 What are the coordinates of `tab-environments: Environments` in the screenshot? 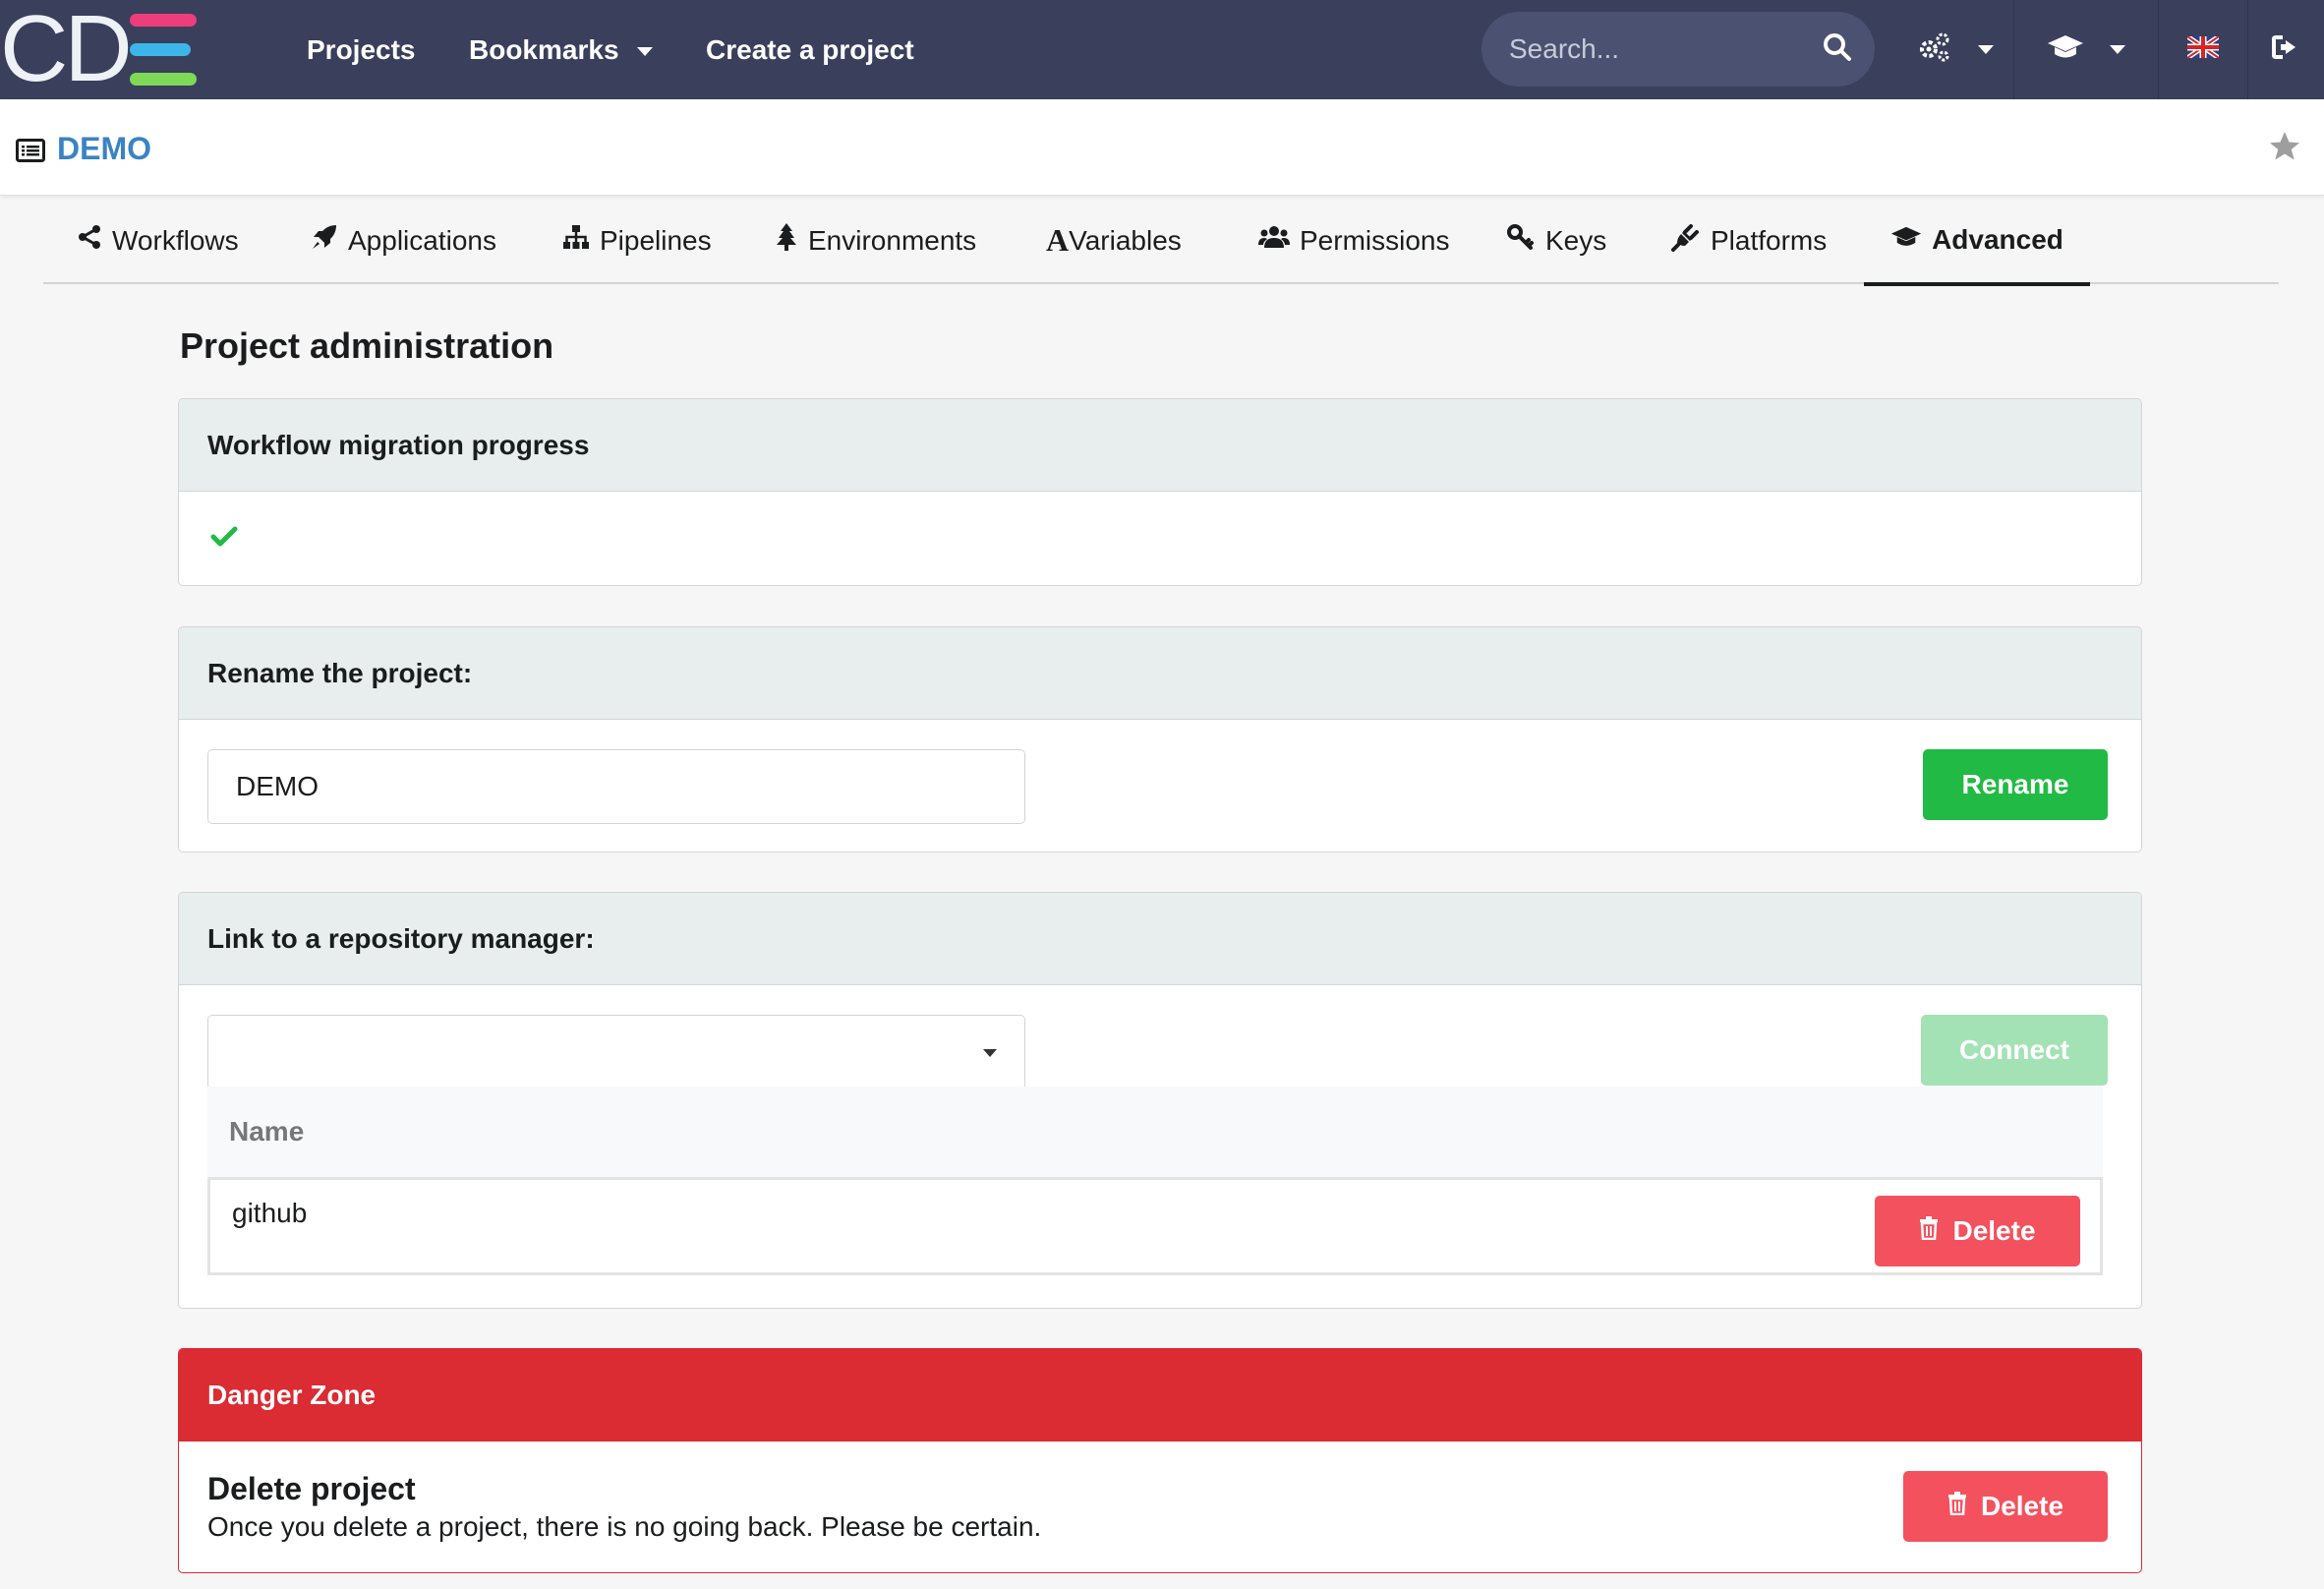 It's located at (875, 240).